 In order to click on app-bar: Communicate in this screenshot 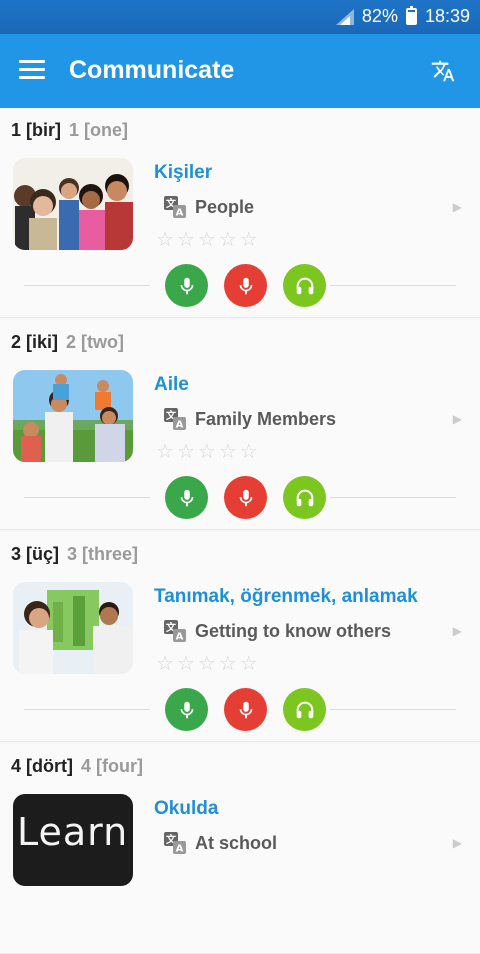, I will do `click(240, 71)`.